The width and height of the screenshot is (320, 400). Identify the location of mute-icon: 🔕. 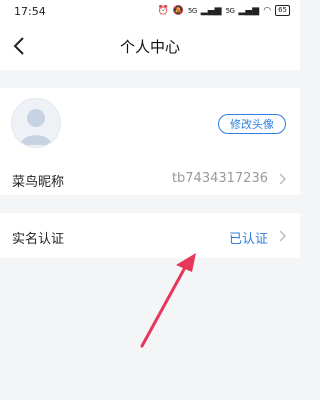
(178, 10).